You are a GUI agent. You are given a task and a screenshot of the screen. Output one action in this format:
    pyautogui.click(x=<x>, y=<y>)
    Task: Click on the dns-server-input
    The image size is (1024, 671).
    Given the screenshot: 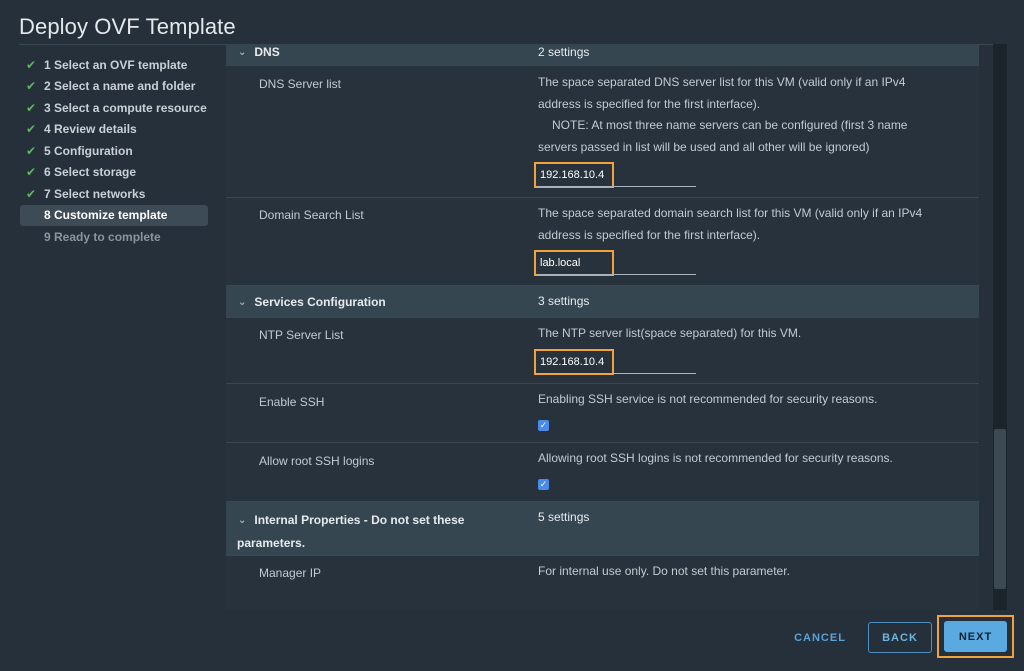 What is the action you would take?
    pyautogui.click(x=575, y=175)
    